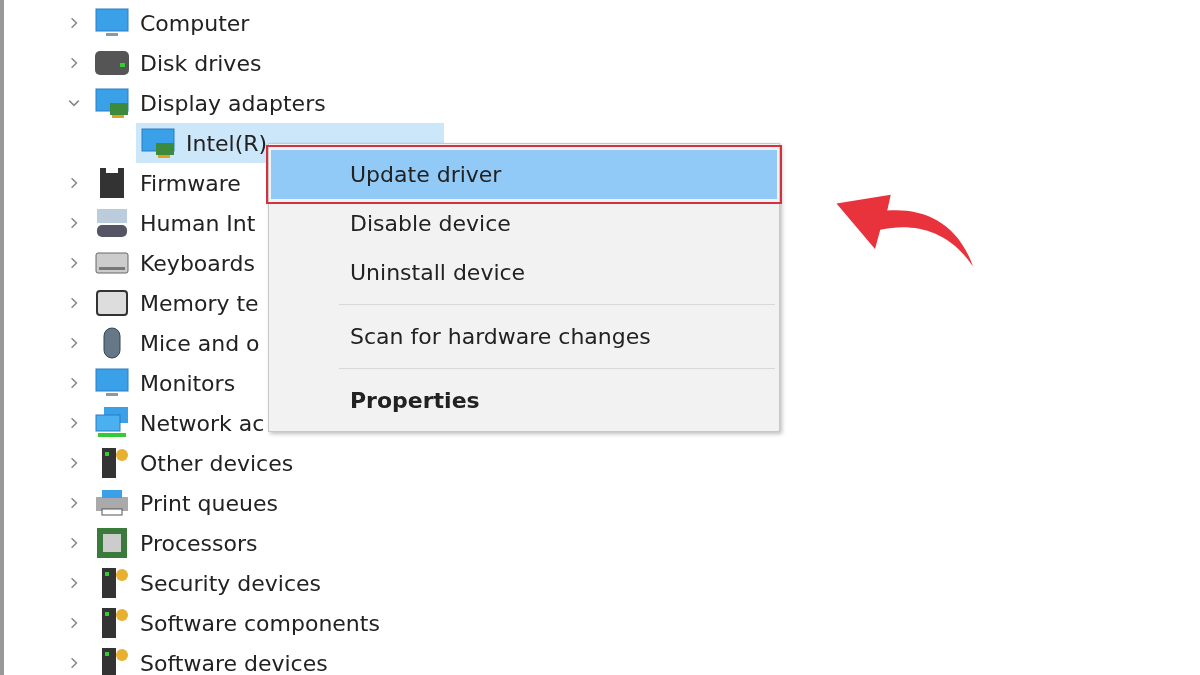 This screenshot has height=675, width=1200. Describe the element at coordinates (197, 263) in the screenshot. I see `tree-label: Keyboards` at that location.